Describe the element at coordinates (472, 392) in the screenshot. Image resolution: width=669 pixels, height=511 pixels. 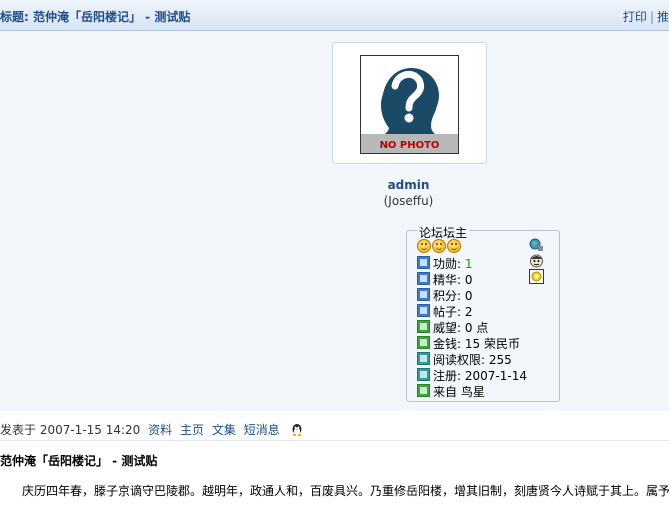
I see `stat-value: 鸟星` at that location.